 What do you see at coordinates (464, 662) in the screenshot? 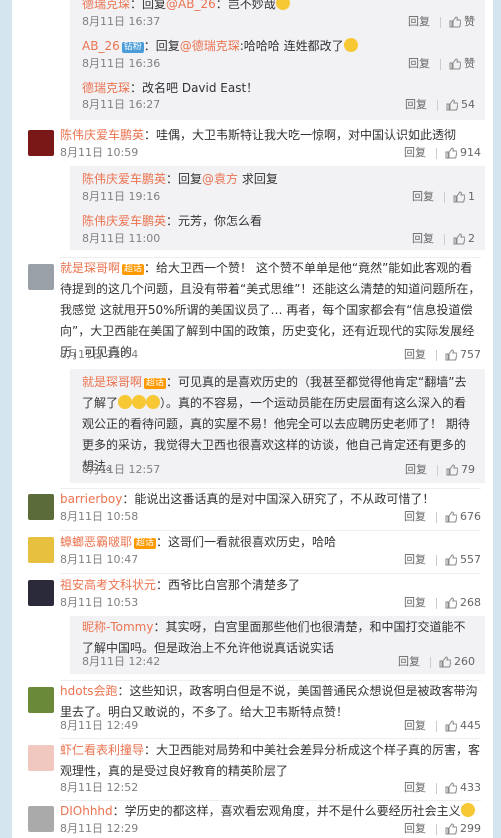
I see `like-count: 260` at bounding box center [464, 662].